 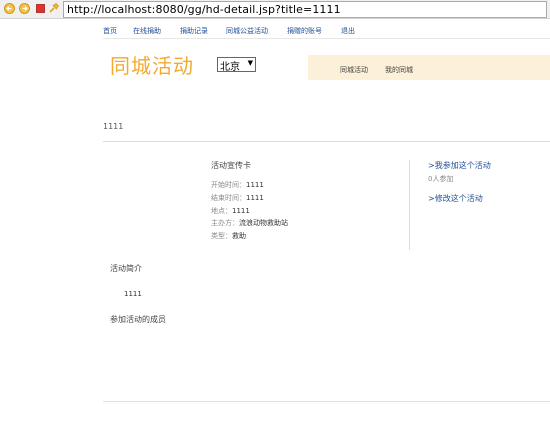 I want to click on nav-item-local-charity: 同城公益活动, so click(x=247, y=31).